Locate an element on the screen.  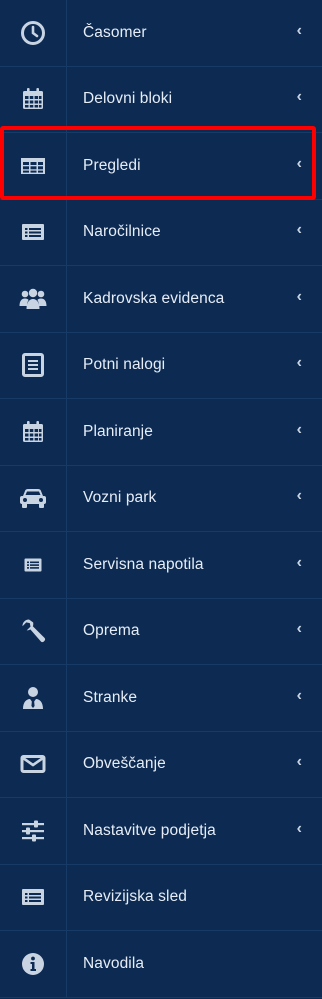
menu-item-navodila: Navodila is located at coordinates (161, 964).